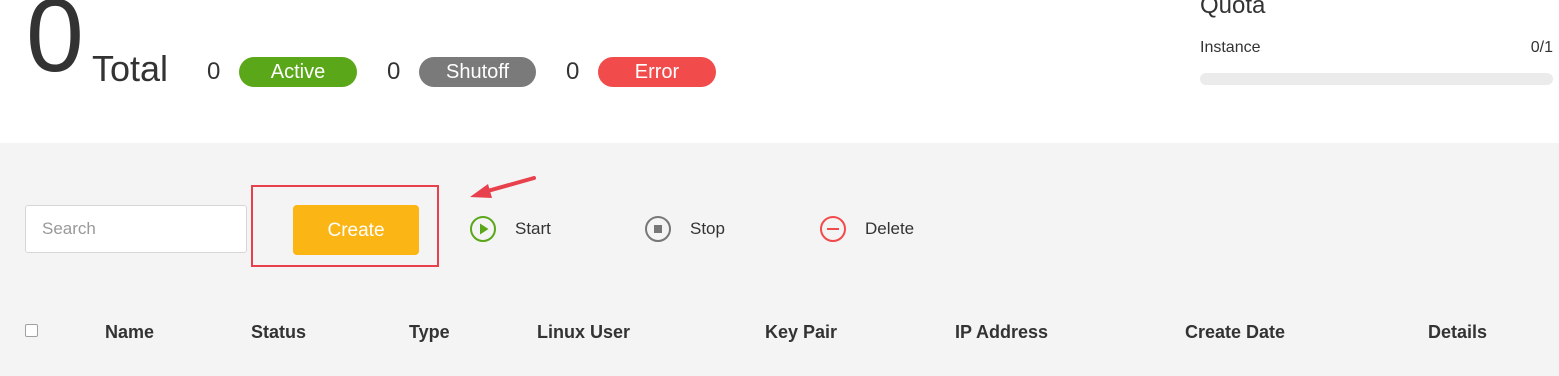 The height and width of the screenshot is (376, 1559). I want to click on column-header-key-pair: Key Pair, so click(801, 332).